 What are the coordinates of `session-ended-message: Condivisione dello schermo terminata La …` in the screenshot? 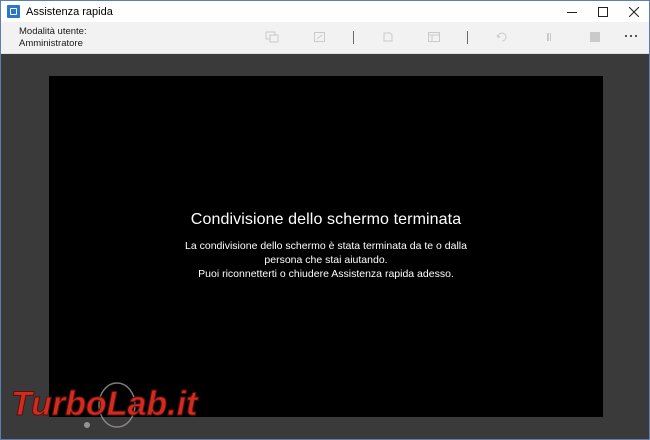 It's located at (326, 246).